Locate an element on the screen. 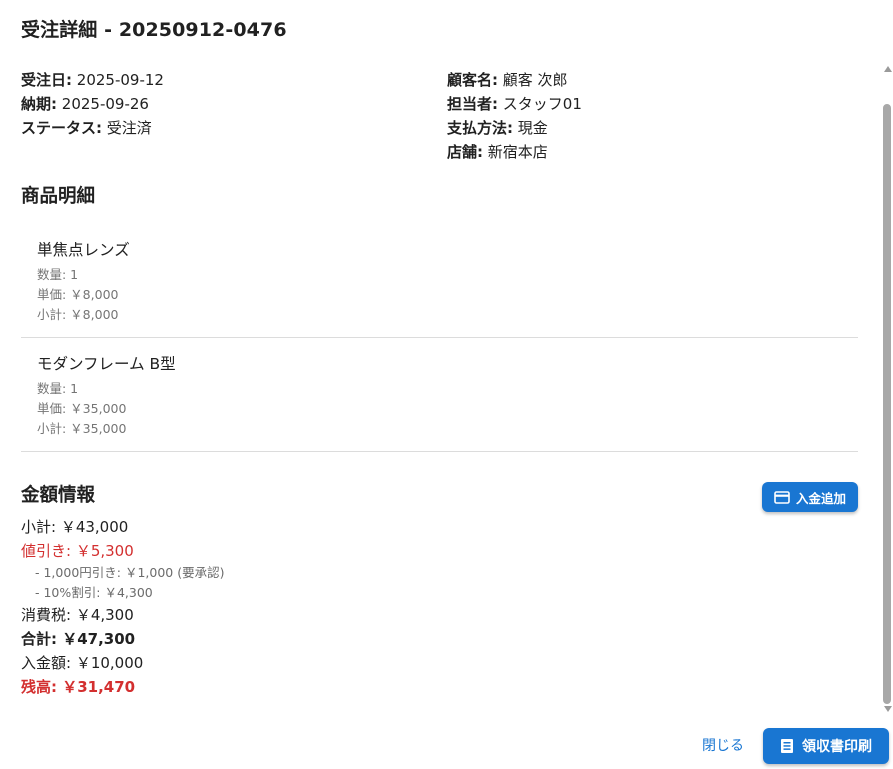  staff-label: 担当者: is located at coordinates (472, 104).